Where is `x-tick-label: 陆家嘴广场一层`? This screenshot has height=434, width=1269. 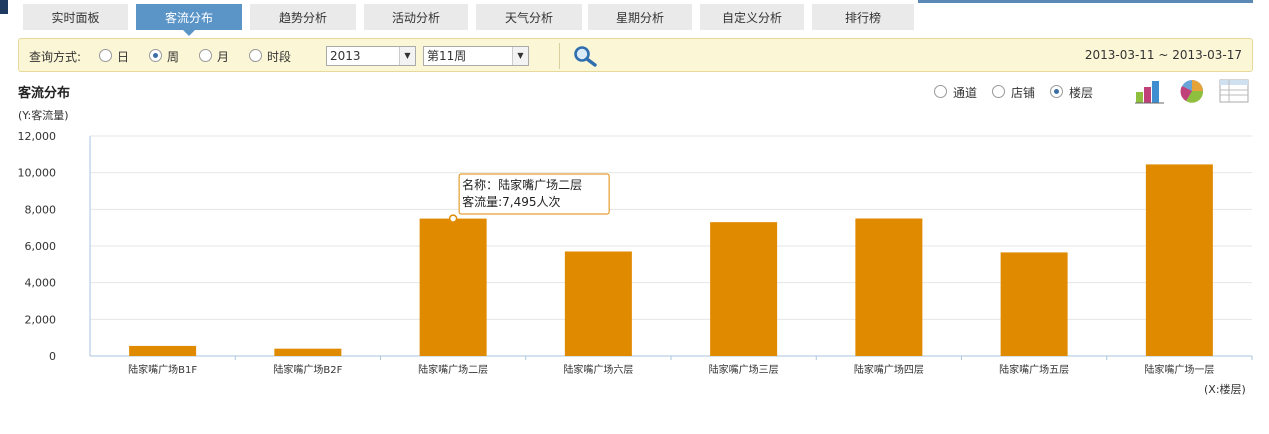
x-tick-label: 陆家嘴广场一层 is located at coordinates (1179, 369).